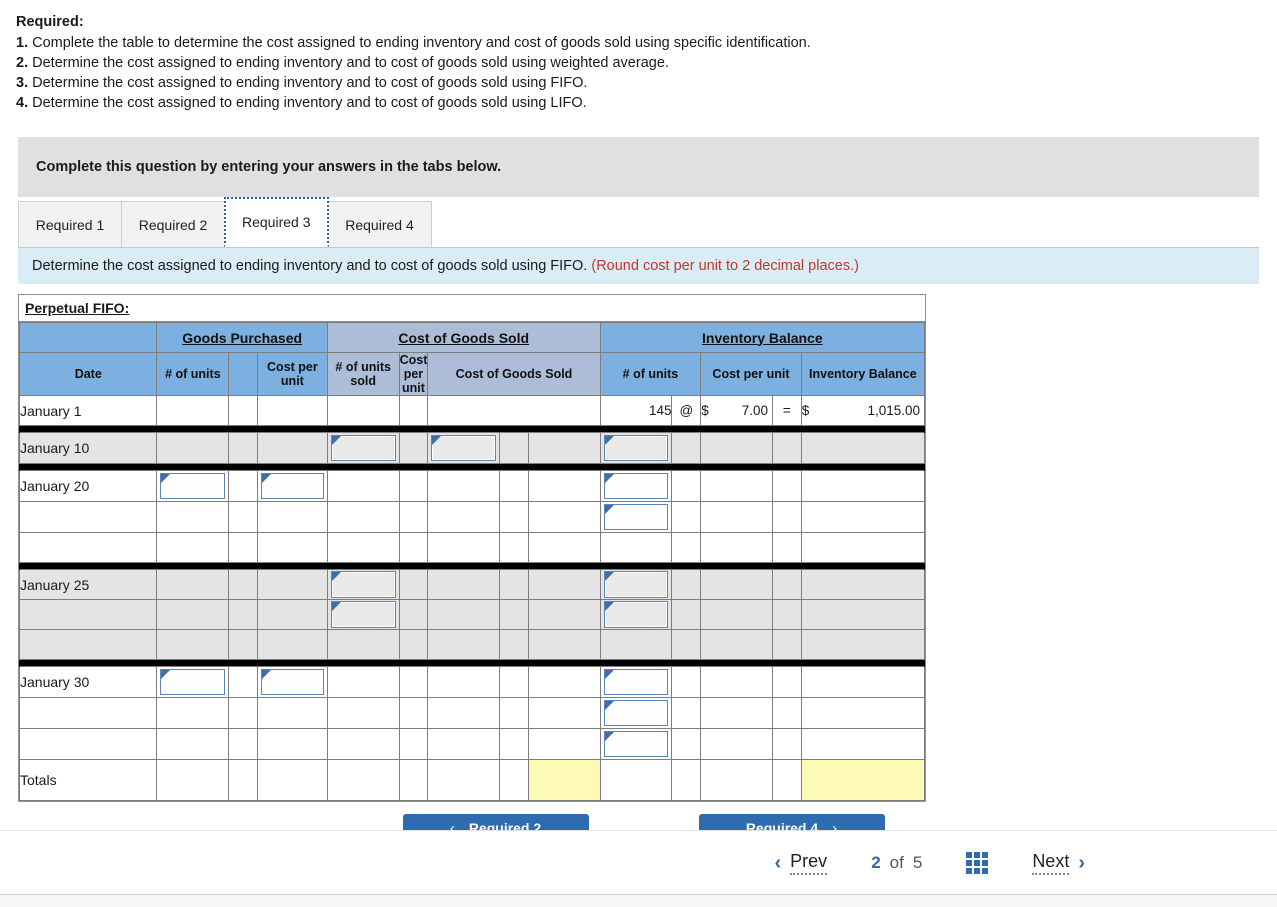 This screenshot has width=1277, height=907. Describe the element at coordinates (472, 486) in the screenshot. I see `table-row-january-20: January 20` at that location.